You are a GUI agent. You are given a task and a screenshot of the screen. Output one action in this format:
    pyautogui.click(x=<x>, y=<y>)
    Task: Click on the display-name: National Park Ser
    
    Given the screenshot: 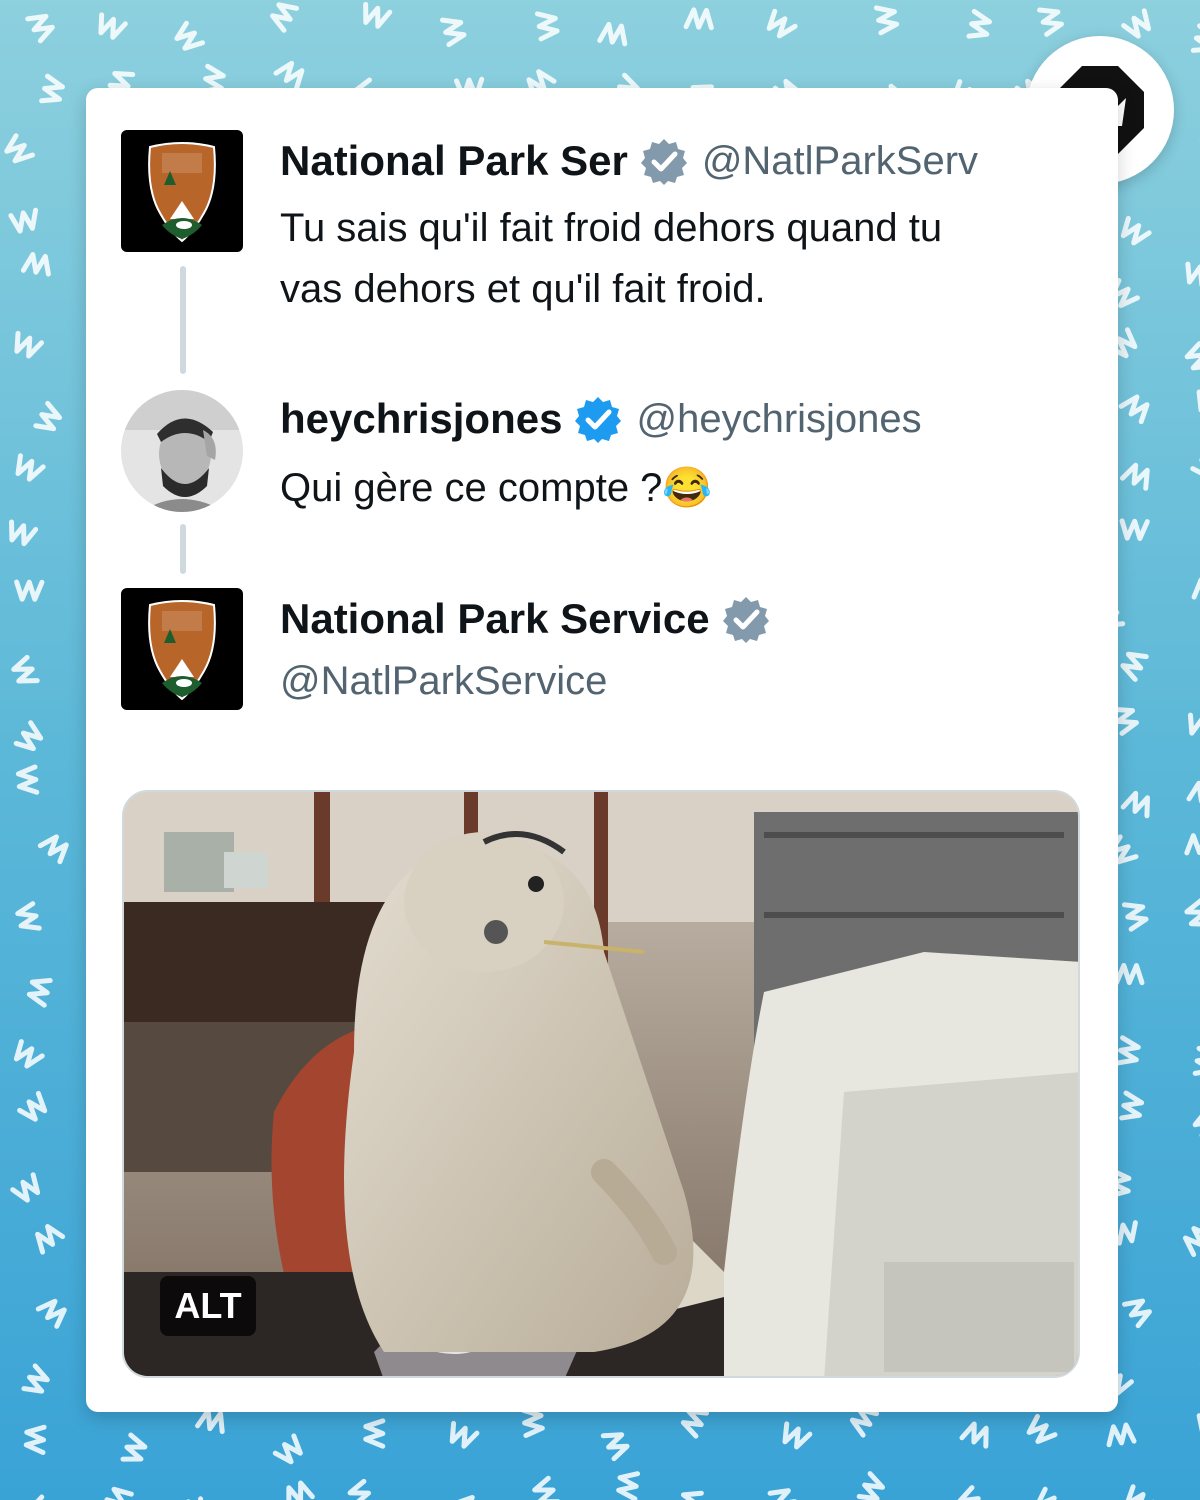 What is the action you would take?
    pyautogui.click(x=454, y=161)
    